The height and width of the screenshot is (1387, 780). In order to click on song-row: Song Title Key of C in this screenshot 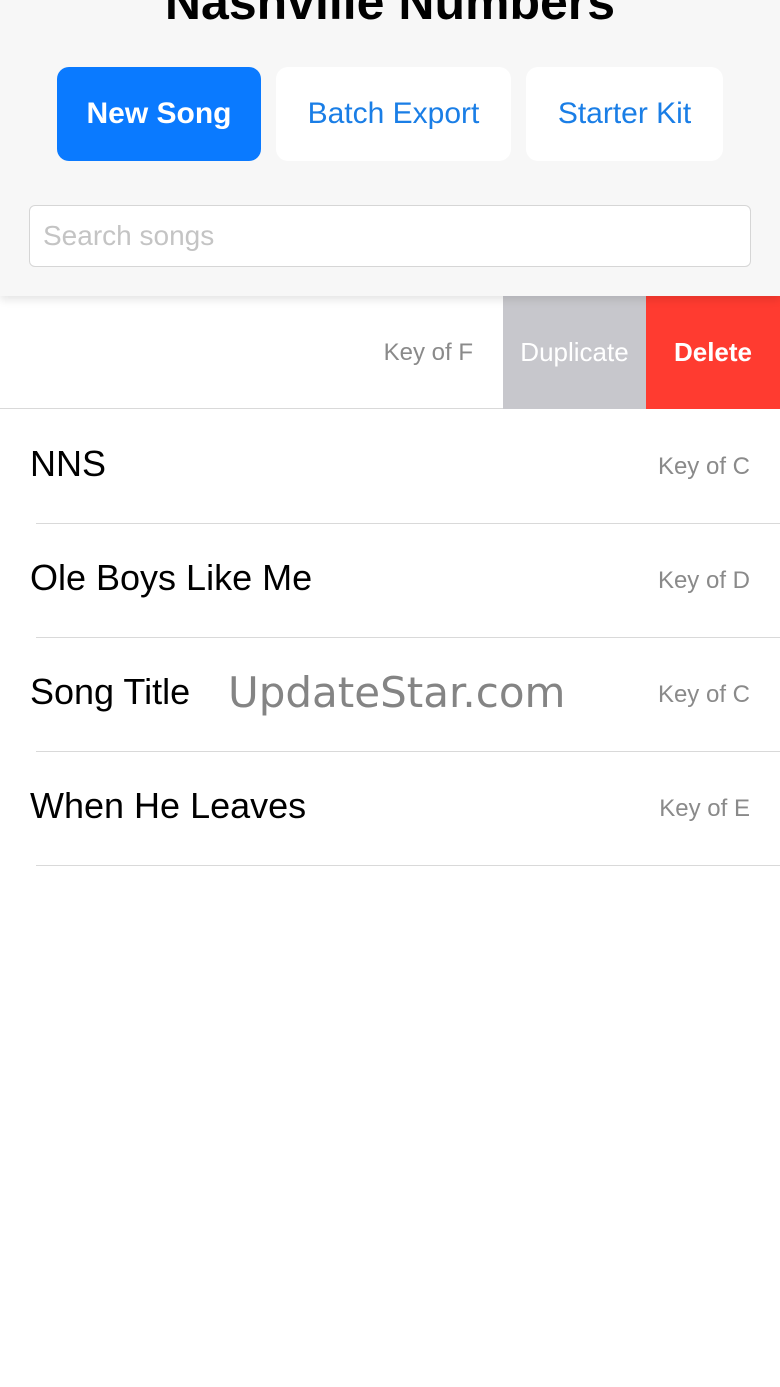, I will do `click(390, 695)`.